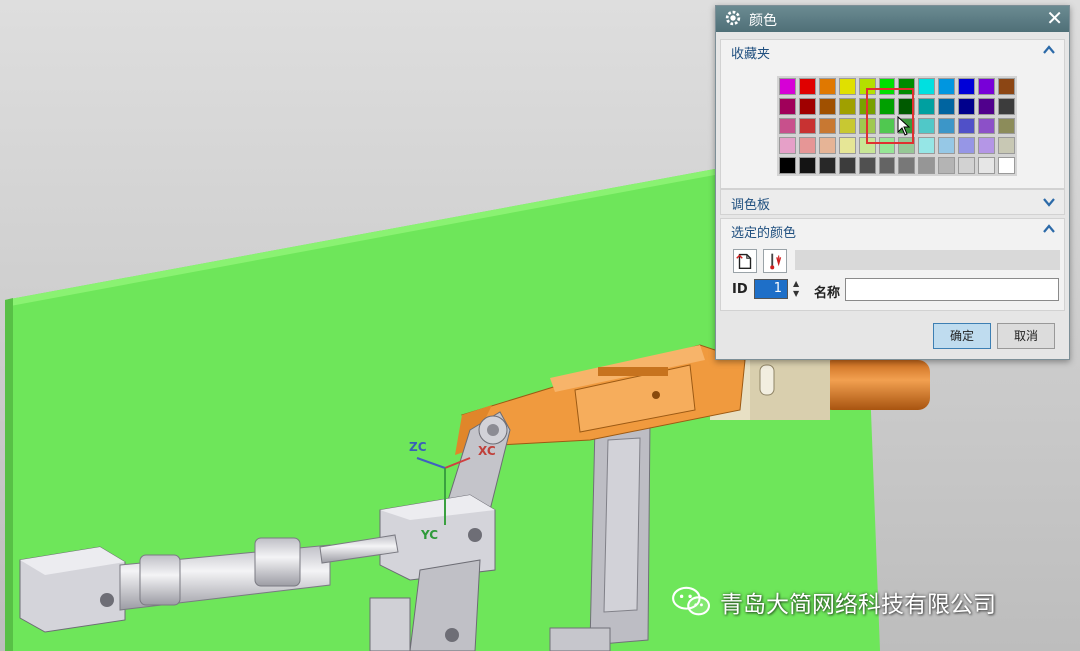 This screenshot has height=651, width=1080. Describe the element at coordinates (1026, 336) in the screenshot. I see `cancel-button: 取消` at that location.